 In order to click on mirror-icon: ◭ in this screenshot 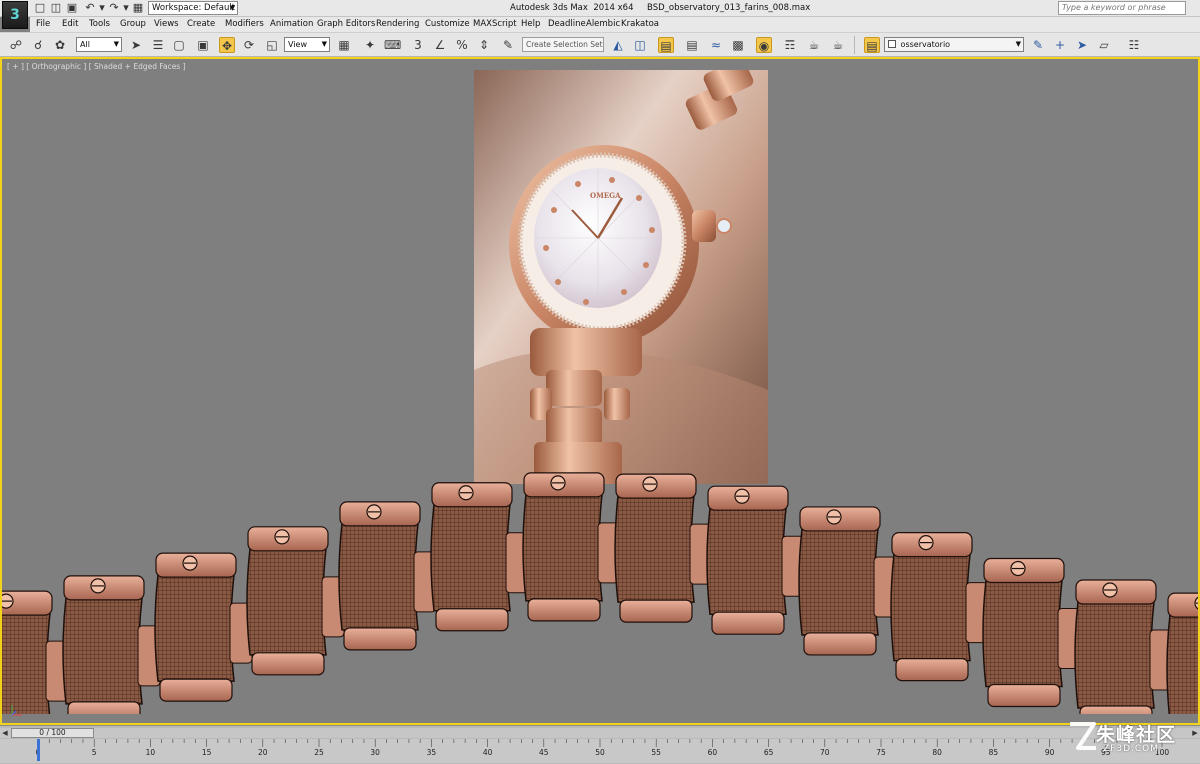, I will do `click(618, 45)`.